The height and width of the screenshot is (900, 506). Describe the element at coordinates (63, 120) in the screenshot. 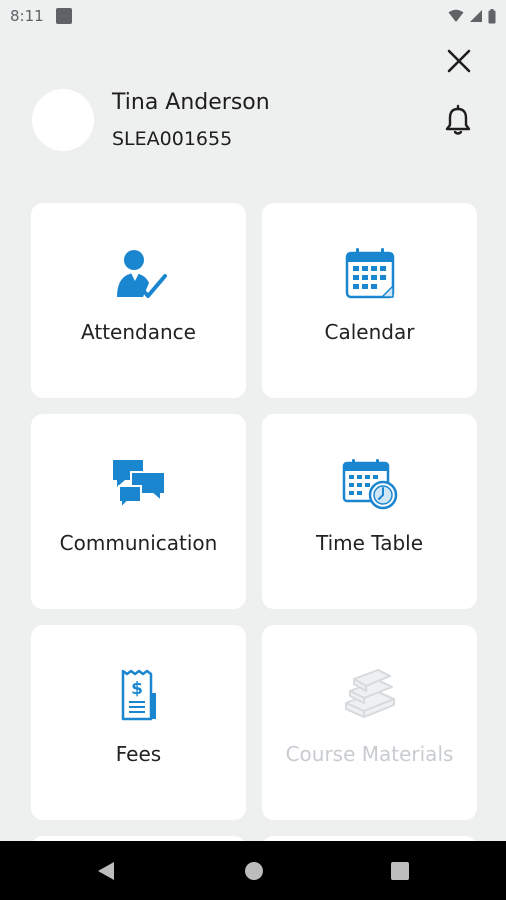

I see `avatar` at that location.